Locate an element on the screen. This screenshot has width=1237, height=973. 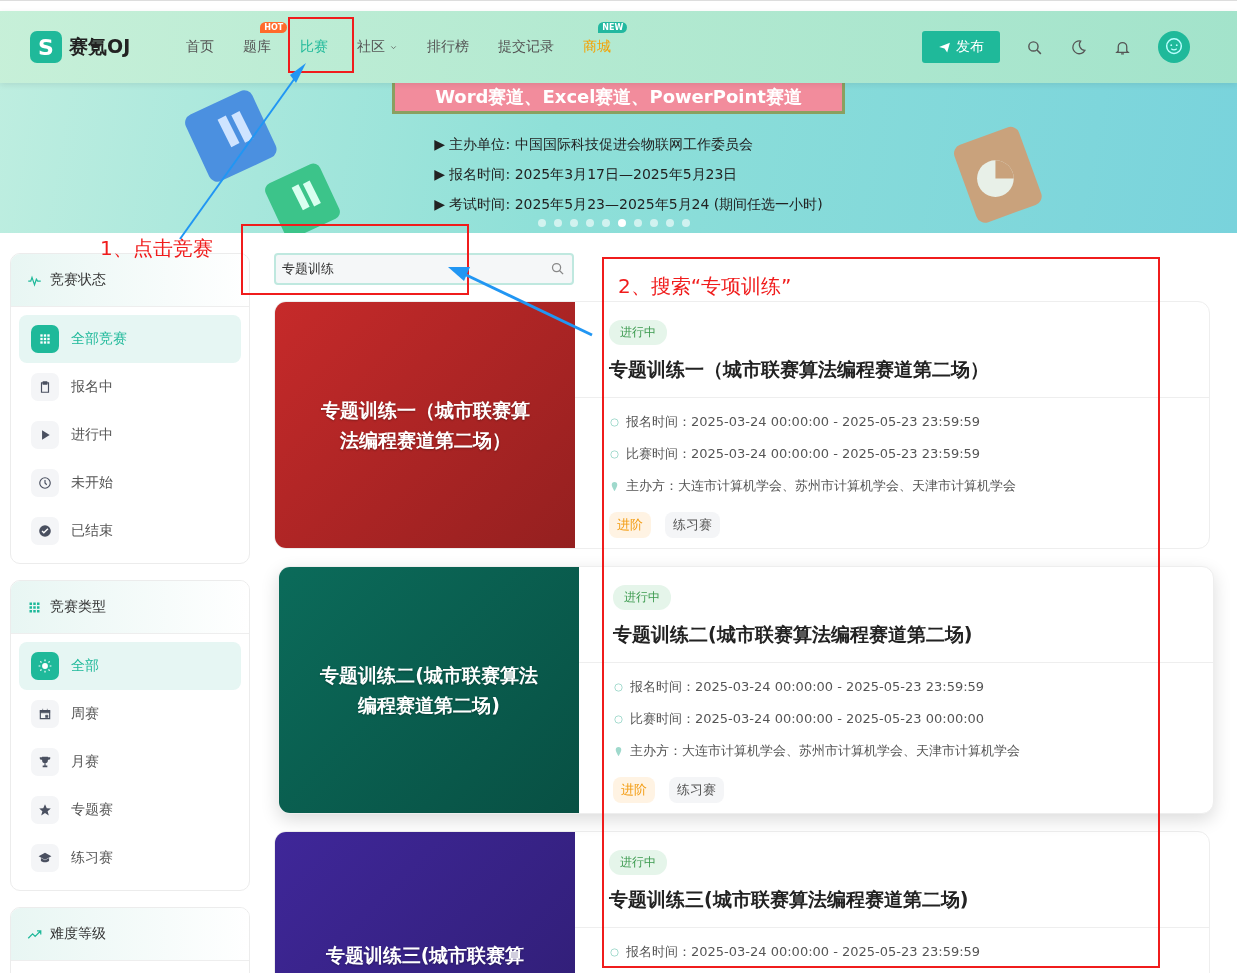
nav-link: 社区 is located at coordinates (378, 47).